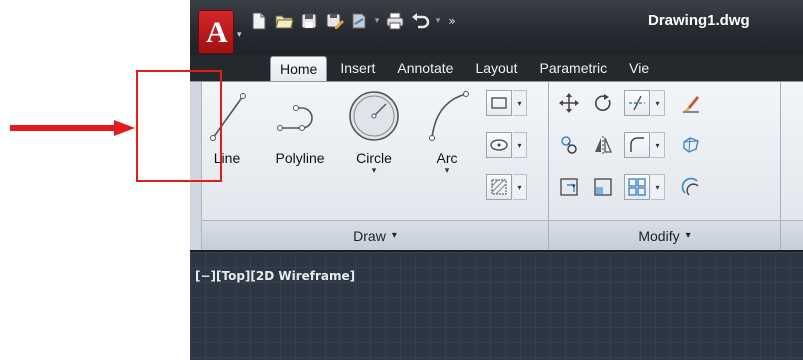  Describe the element at coordinates (688, 235) in the screenshot. I see `modify-panel-expand-icon: ▾` at that location.